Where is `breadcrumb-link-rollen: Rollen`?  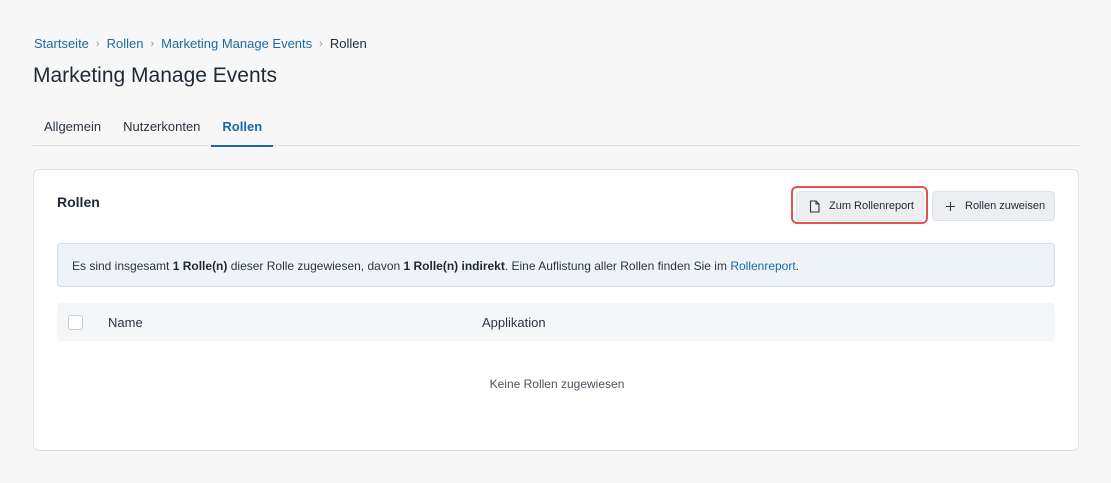
breadcrumb-link-rollen: Rollen is located at coordinates (125, 43).